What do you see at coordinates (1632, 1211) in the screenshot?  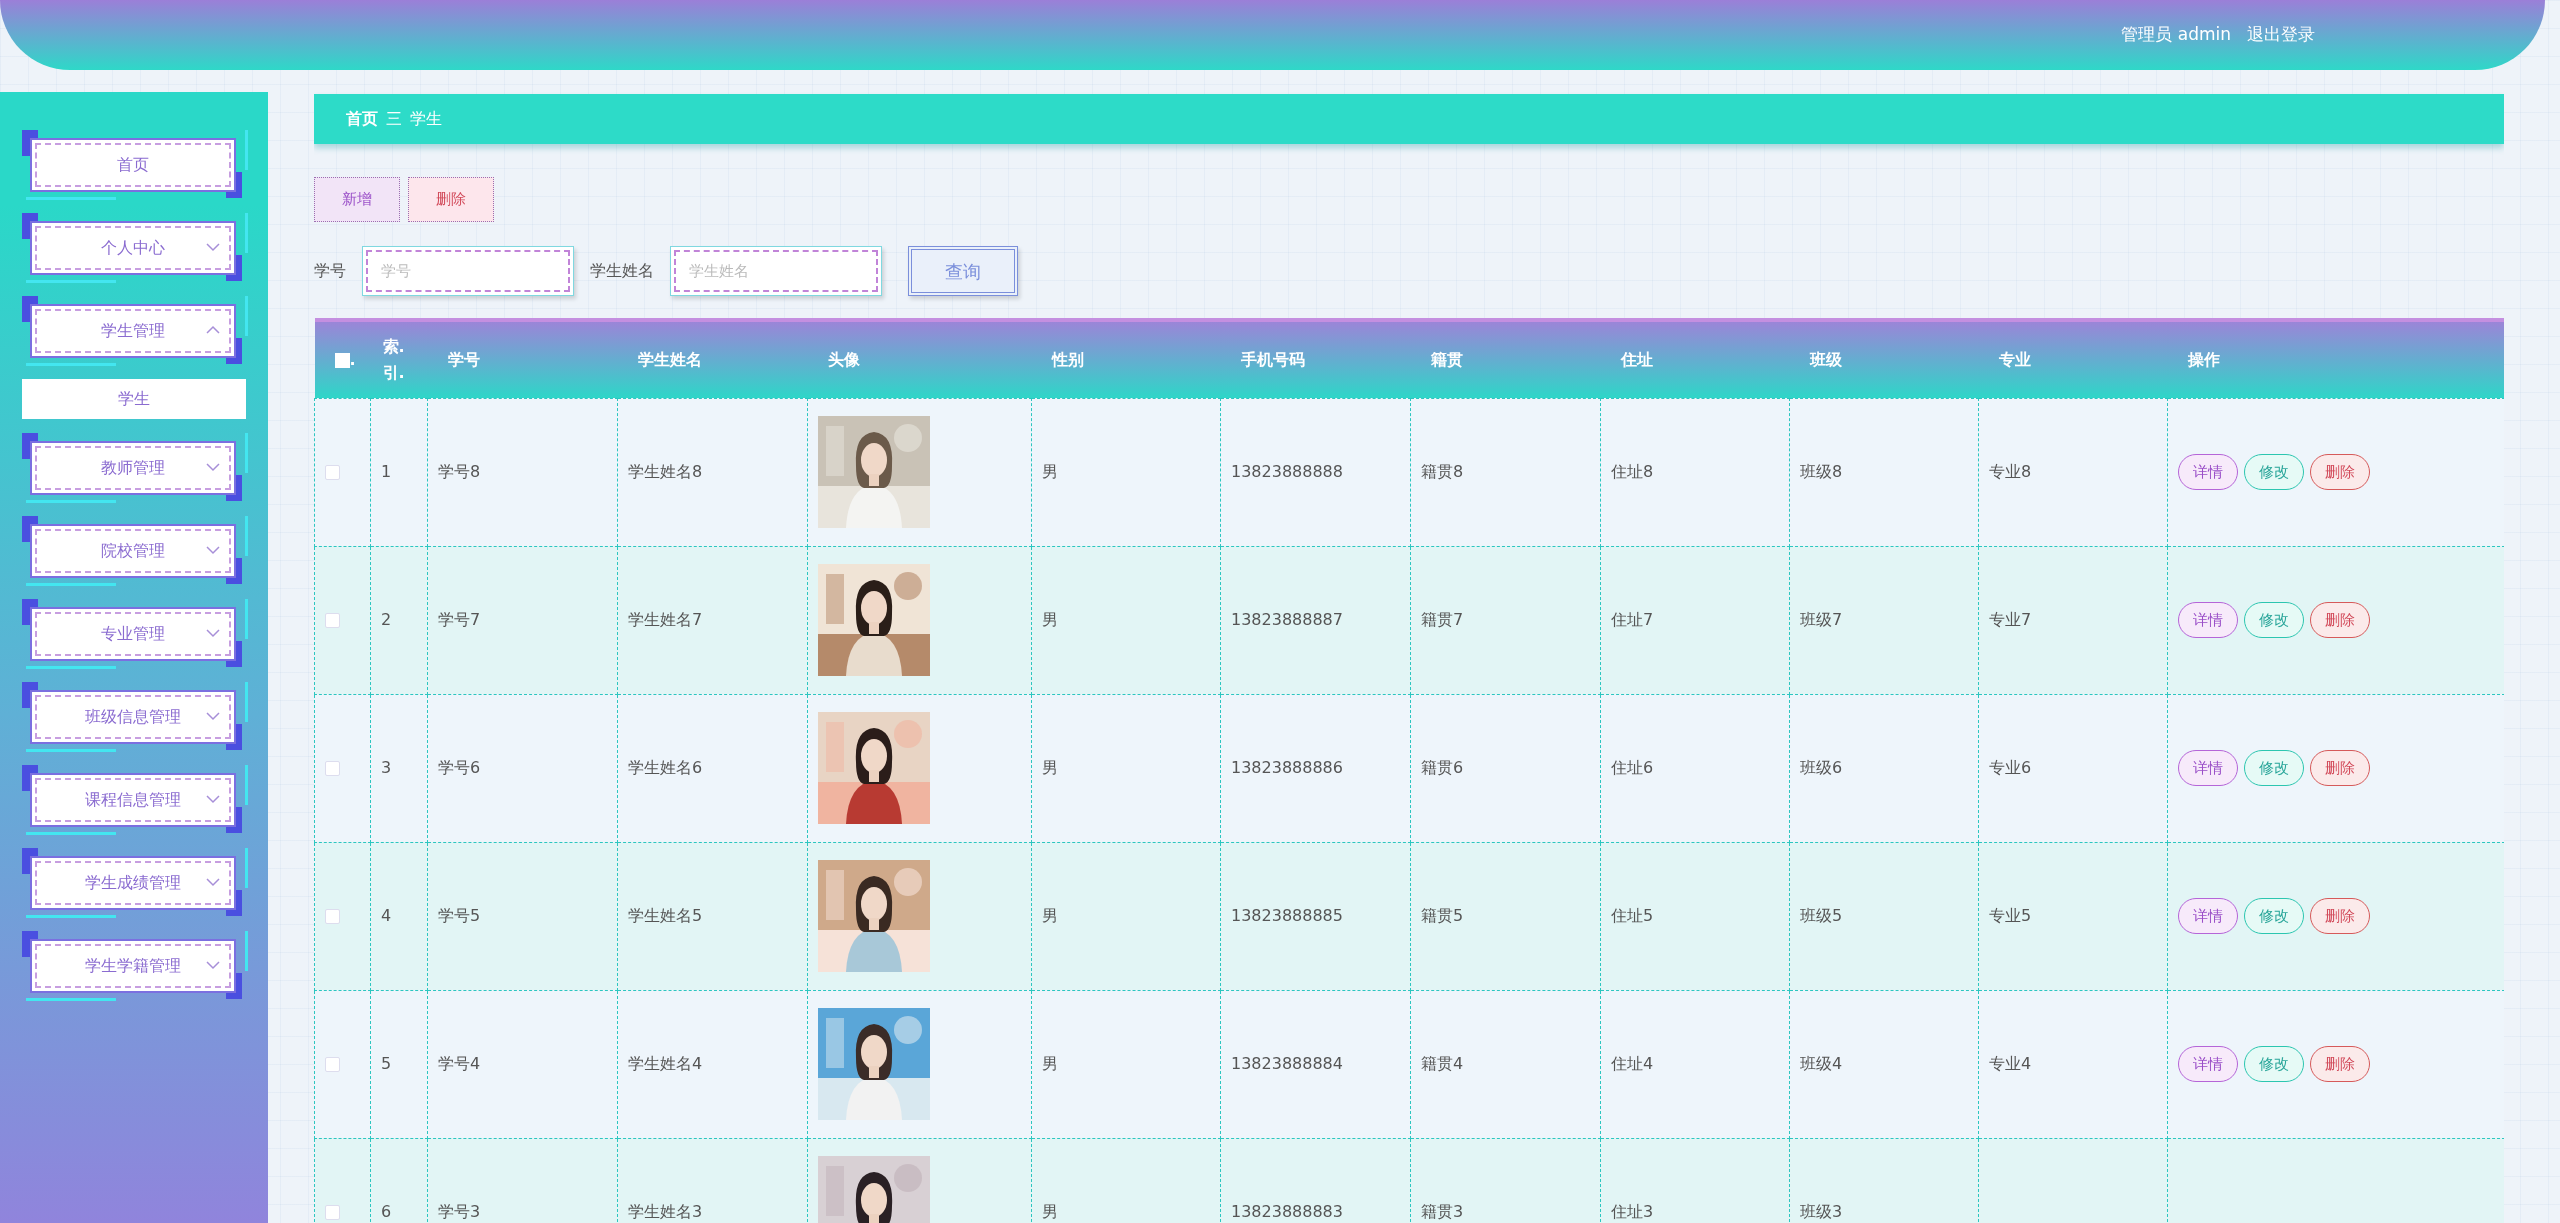 I see `table-cell: 住址3` at bounding box center [1632, 1211].